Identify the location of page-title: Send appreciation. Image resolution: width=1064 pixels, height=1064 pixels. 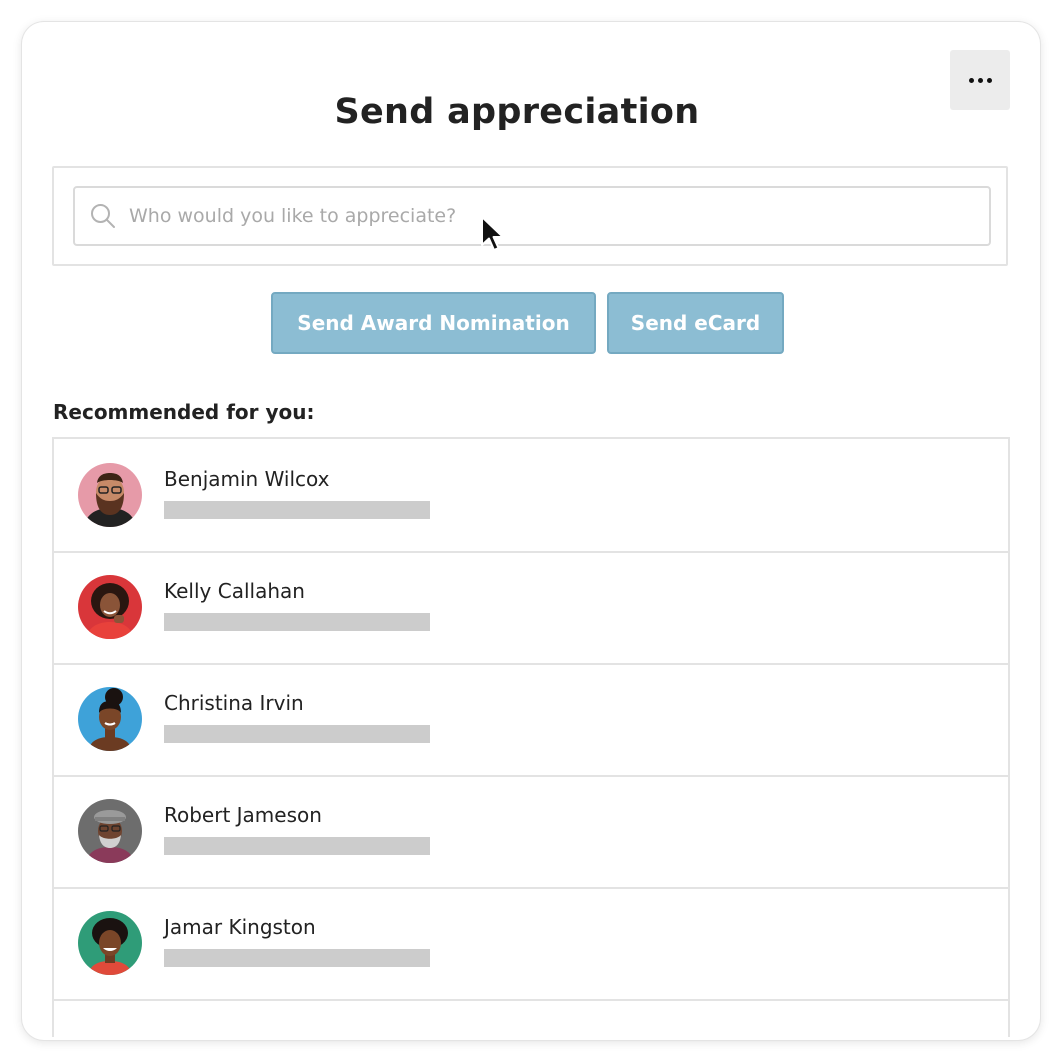
(517, 112).